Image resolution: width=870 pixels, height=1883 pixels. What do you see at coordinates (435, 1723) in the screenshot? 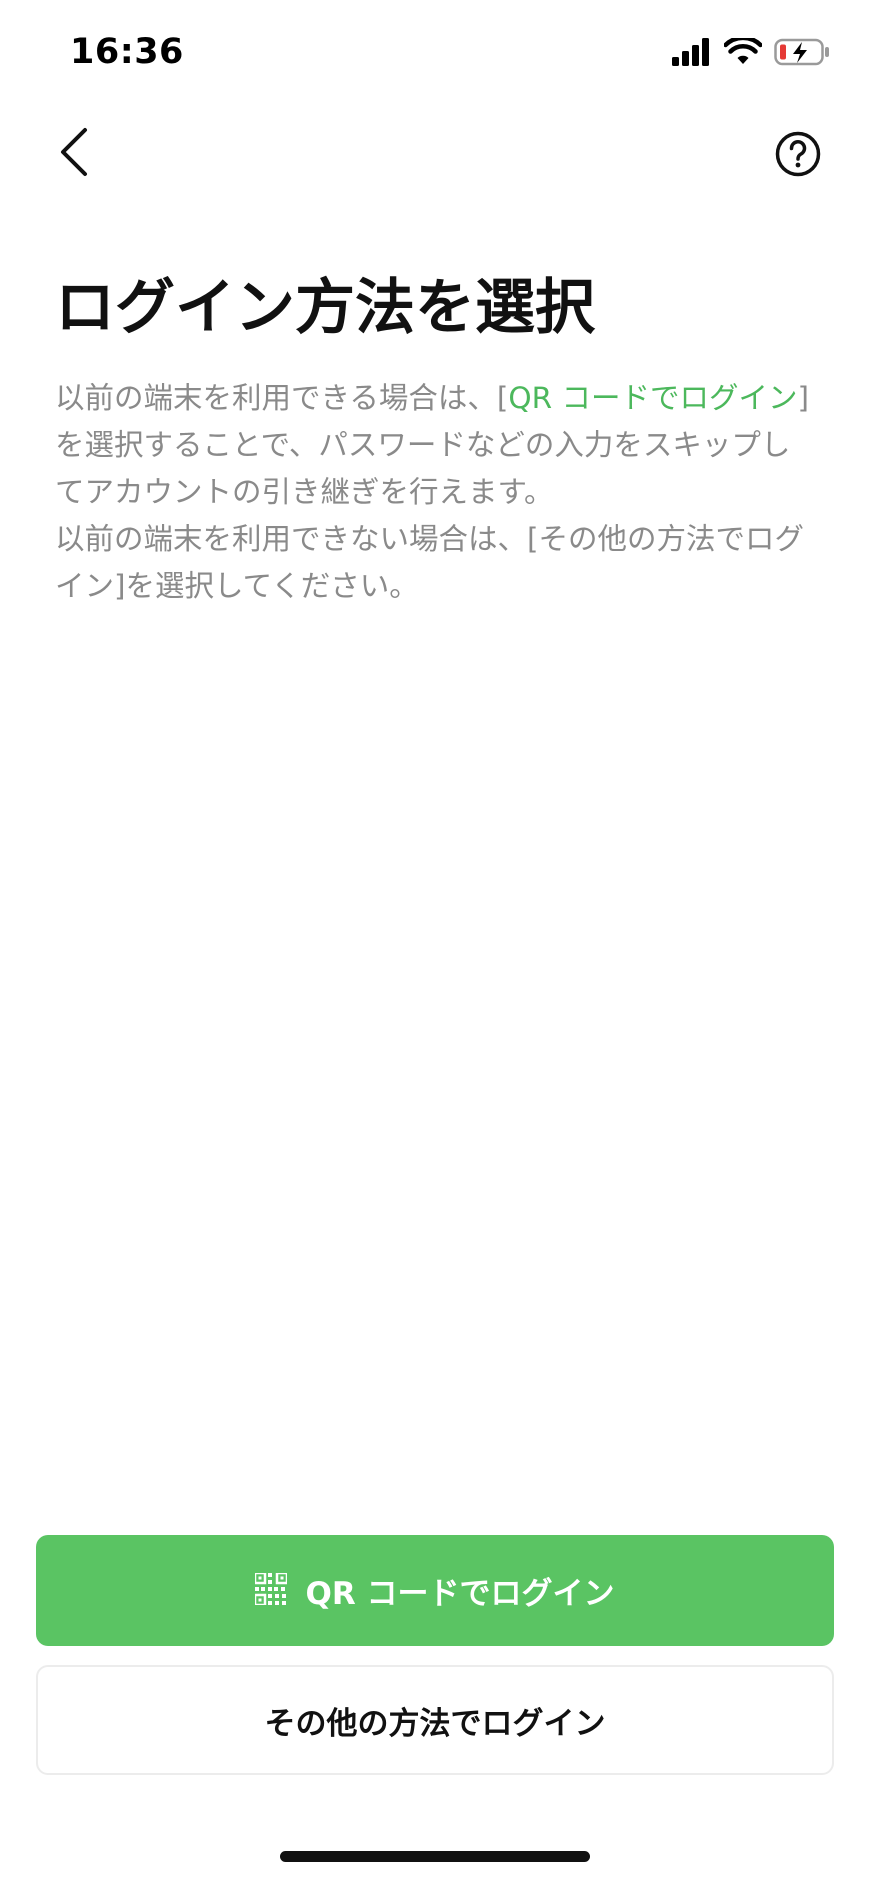
I see `other-login-button-label: その他の方法でログイン` at bounding box center [435, 1723].